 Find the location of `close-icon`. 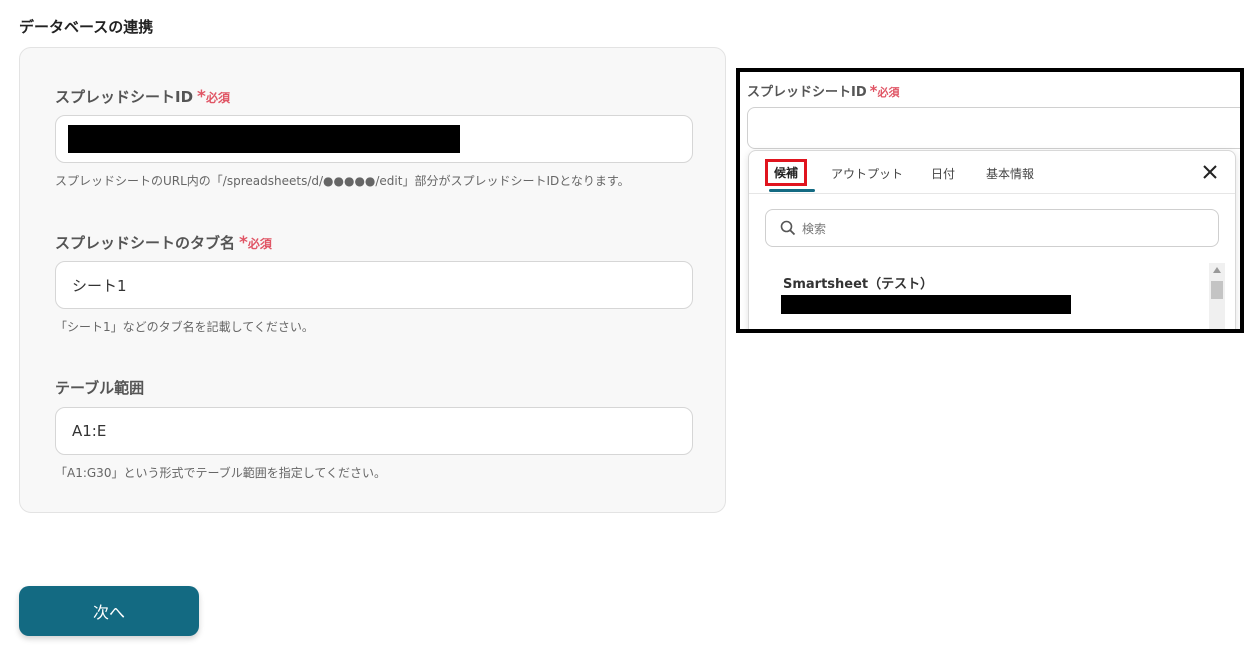

close-icon is located at coordinates (1210, 172).